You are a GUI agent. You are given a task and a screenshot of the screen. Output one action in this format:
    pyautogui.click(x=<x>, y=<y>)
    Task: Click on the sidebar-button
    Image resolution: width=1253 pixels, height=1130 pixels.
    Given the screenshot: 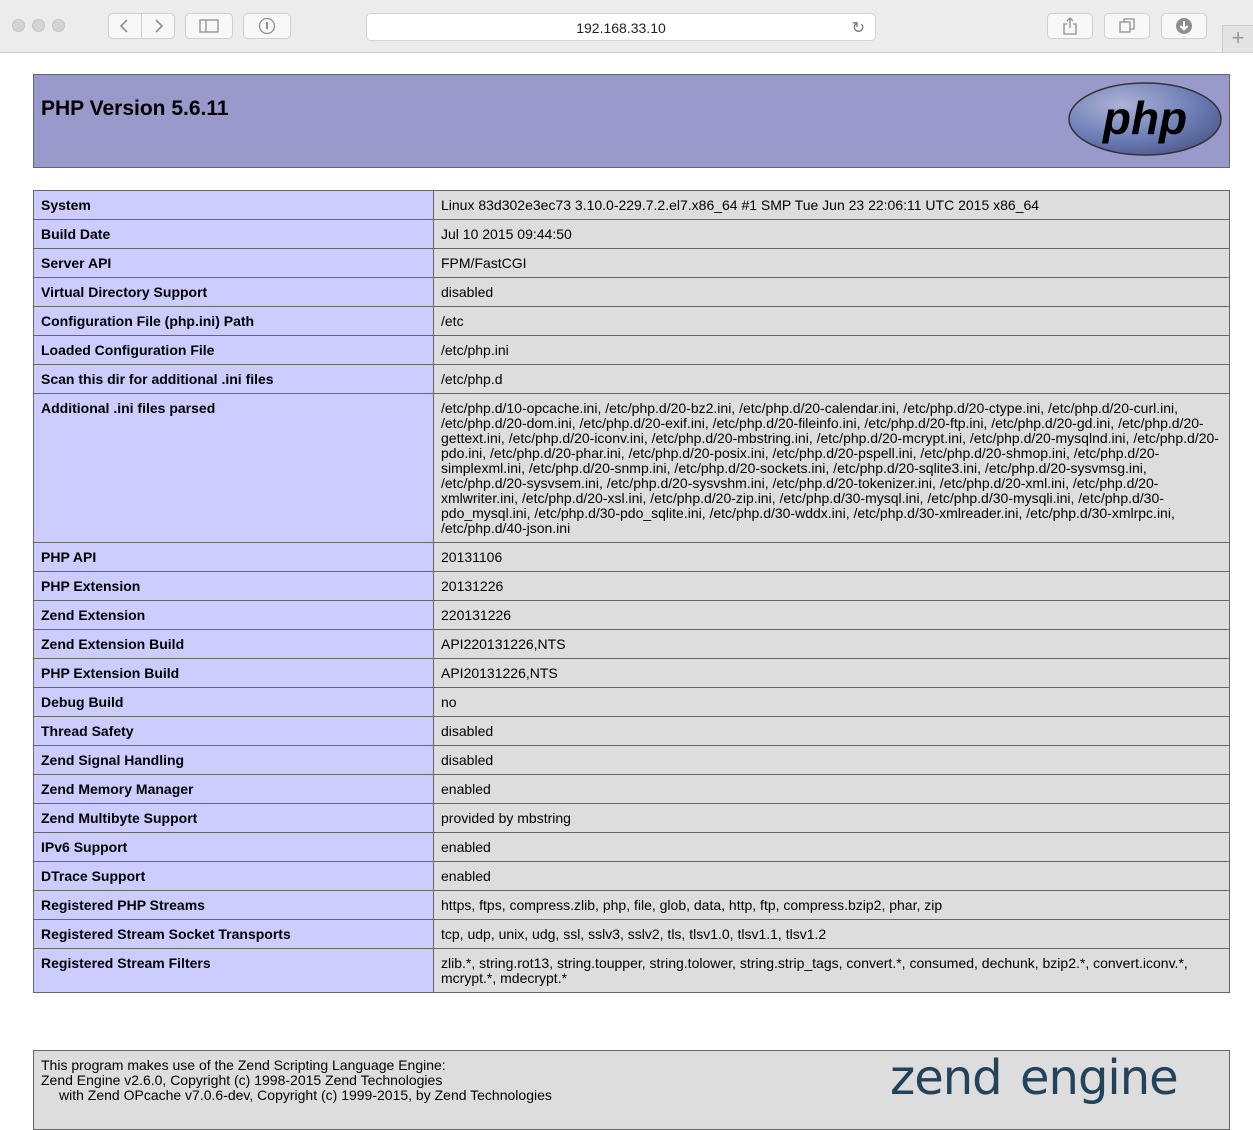 What is the action you would take?
    pyautogui.click(x=209, y=26)
    